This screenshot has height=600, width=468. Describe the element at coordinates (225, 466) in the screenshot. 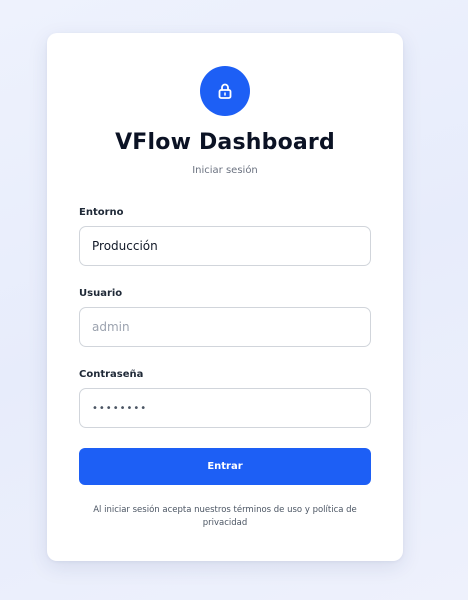

I see `submit-button: Entrar` at that location.